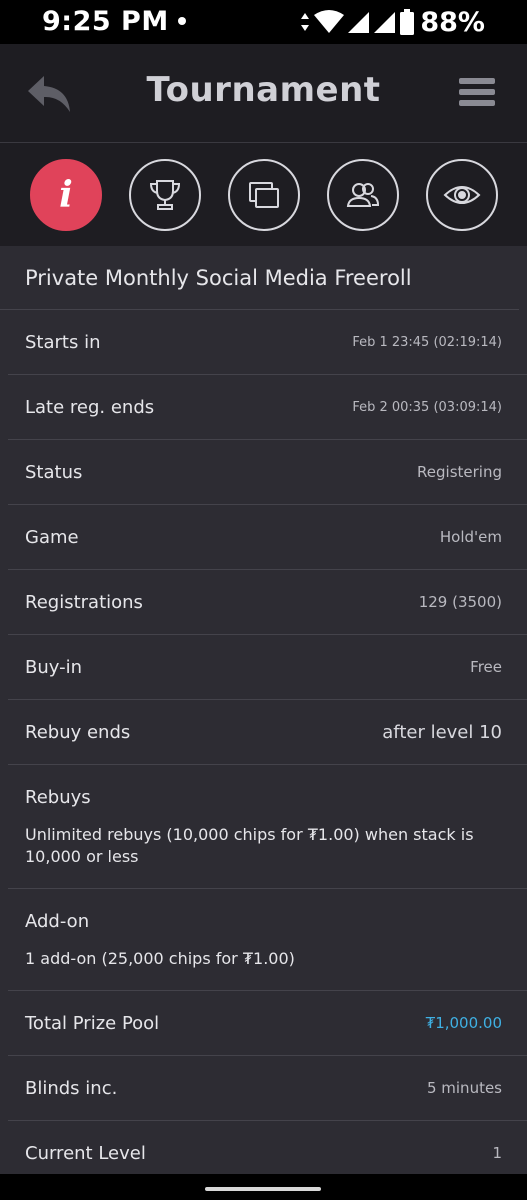  What do you see at coordinates (267, 732) in the screenshot?
I see `detail-row-rebuy-ends: Rebuy ends after level 10` at bounding box center [267, 732].